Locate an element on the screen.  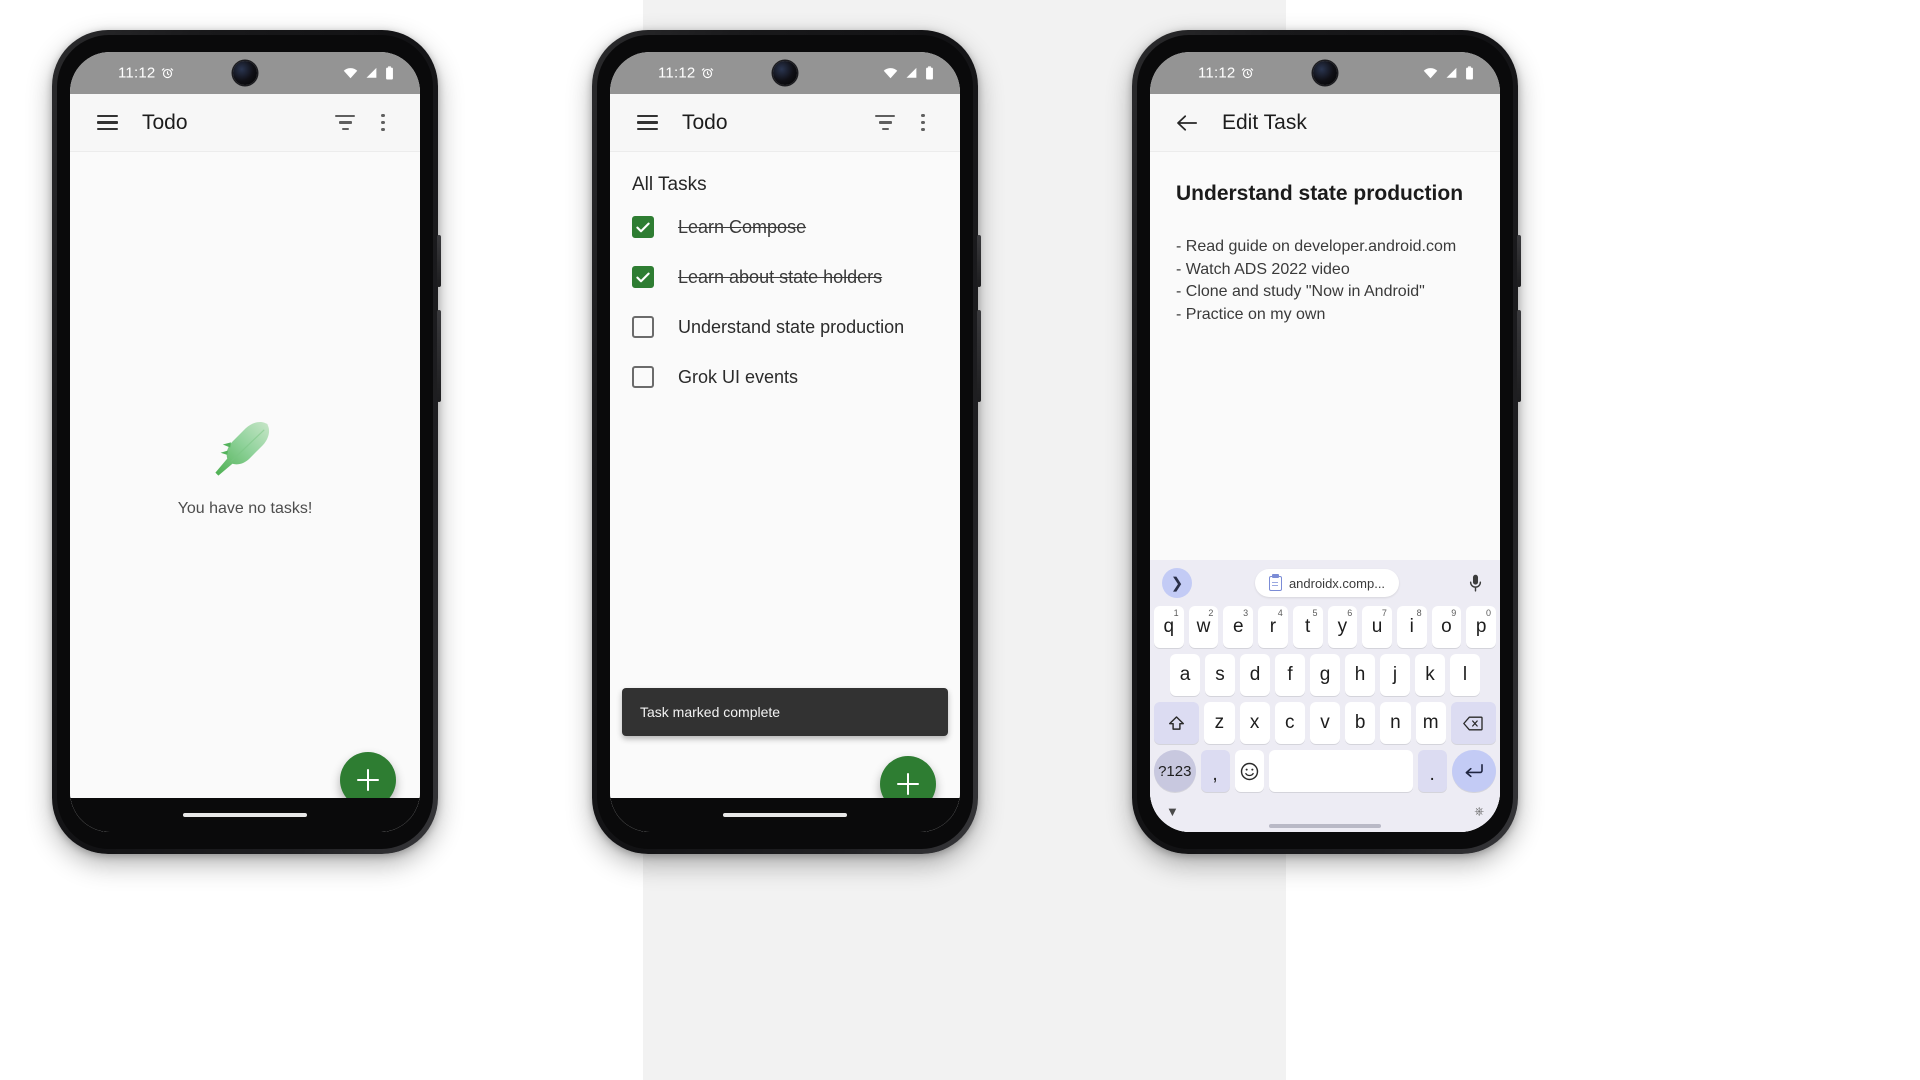
period-key: . is located at coordinates (1432, 771).